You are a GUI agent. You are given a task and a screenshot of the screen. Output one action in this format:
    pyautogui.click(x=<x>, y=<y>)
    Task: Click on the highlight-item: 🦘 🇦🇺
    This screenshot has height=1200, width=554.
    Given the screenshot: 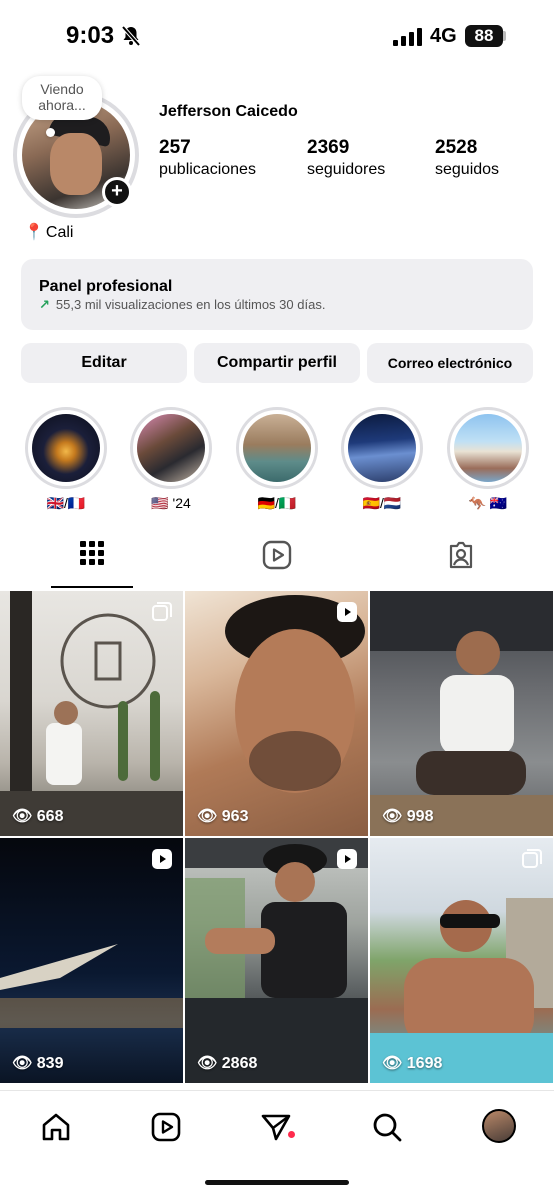 What is the action you would take?
    pyautogui.click(x=488, y=459)
    